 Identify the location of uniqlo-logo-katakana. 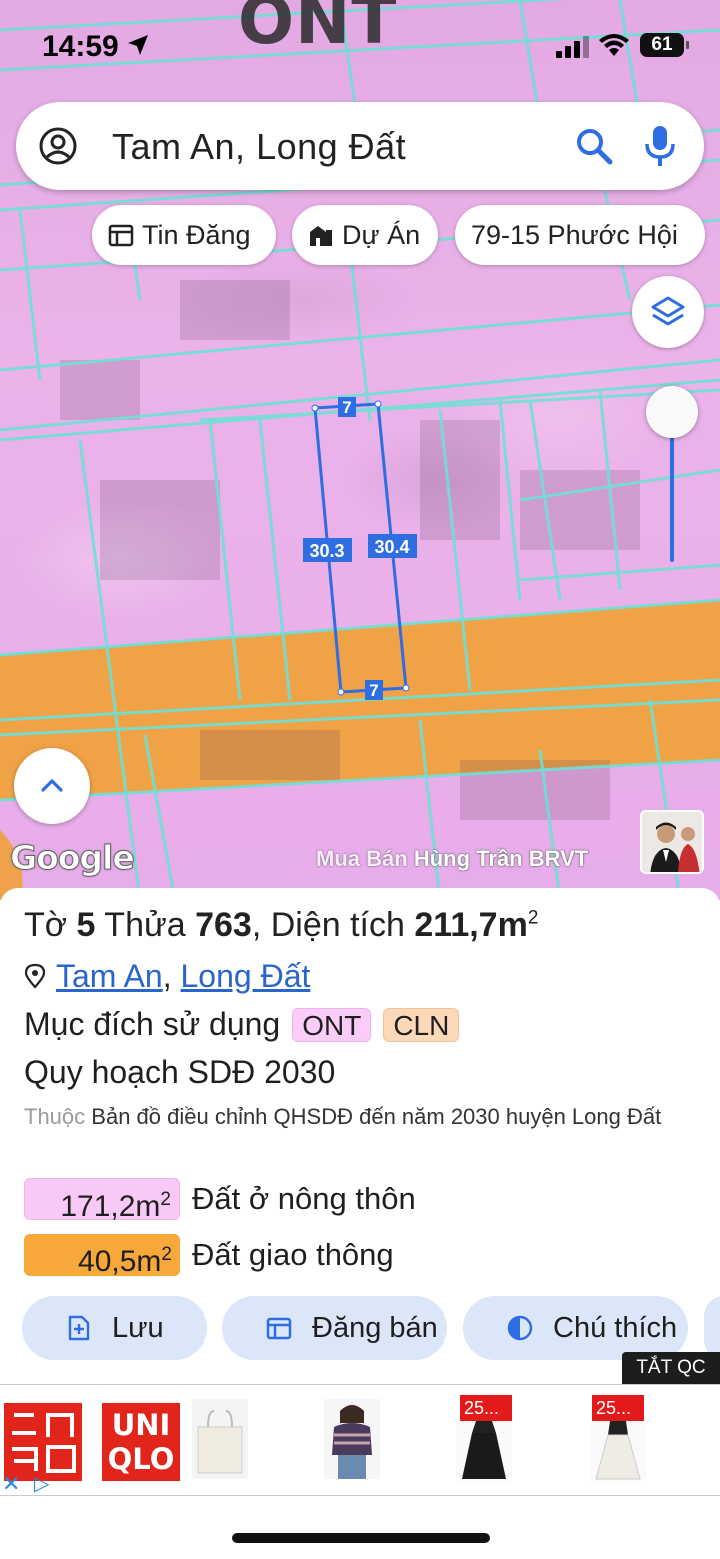
(43, 1442).